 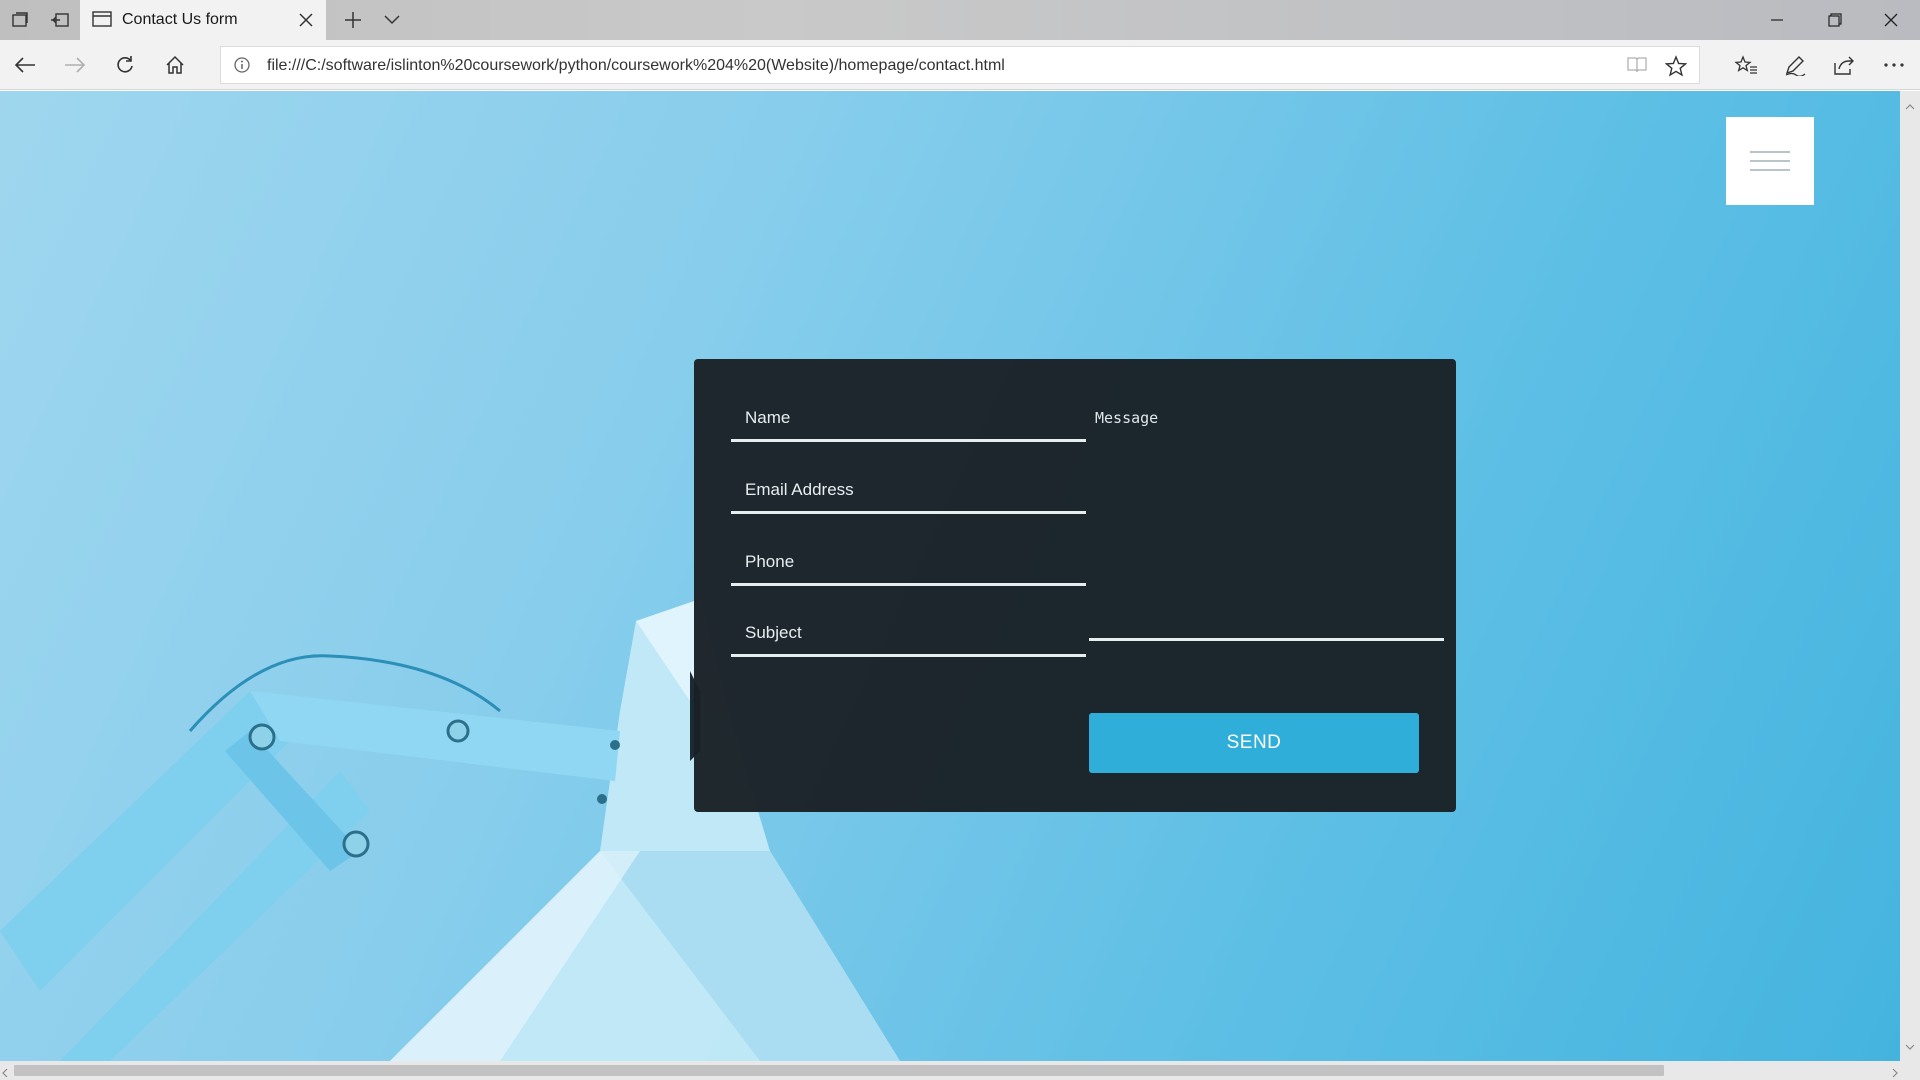 What do you see at coordinates (768, 417) in the screenshot?
I see `name-placeholder: Name` at bounding box center [768, 417].